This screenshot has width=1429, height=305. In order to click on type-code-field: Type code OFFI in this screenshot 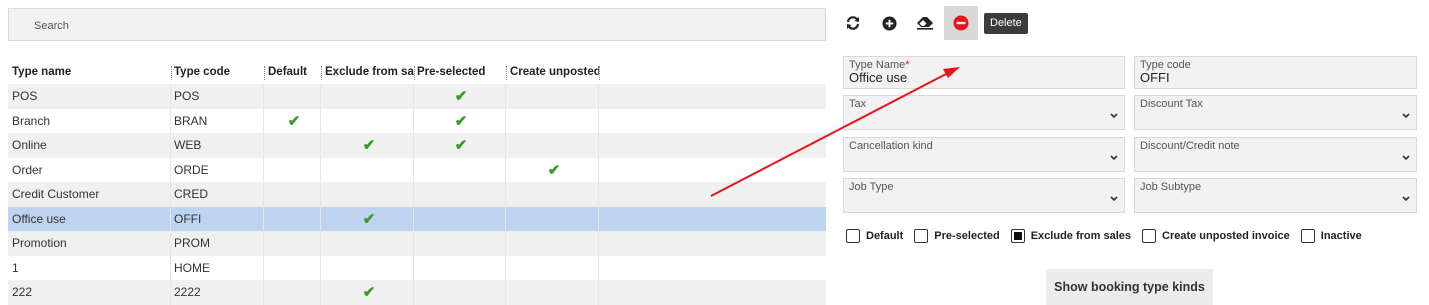, I will do `click(1275, 72)`.